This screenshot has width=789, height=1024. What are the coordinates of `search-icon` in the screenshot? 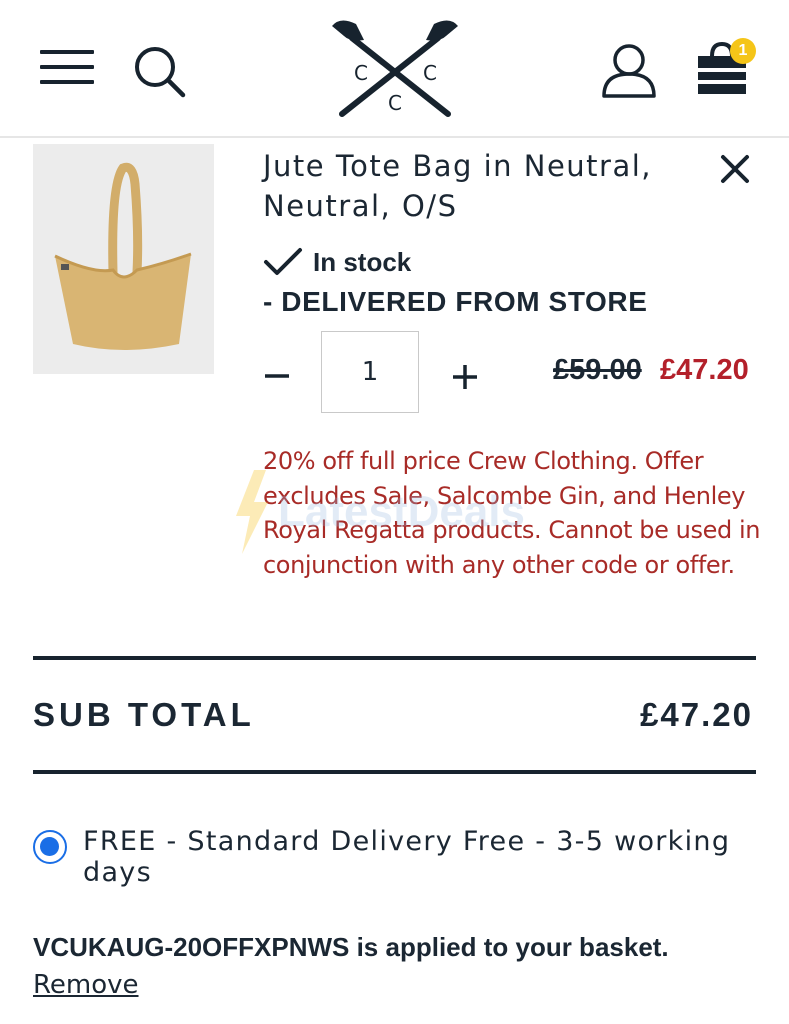 It's located at (159, 71).